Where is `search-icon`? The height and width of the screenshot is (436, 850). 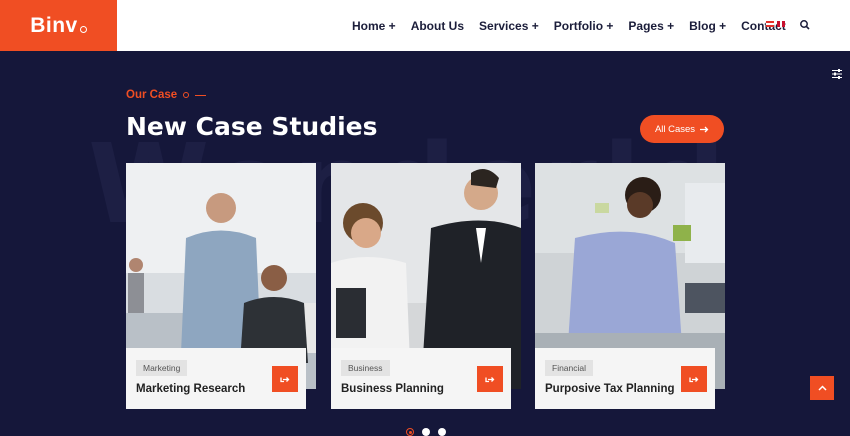 search-icon is located at coordinates (805, 25).